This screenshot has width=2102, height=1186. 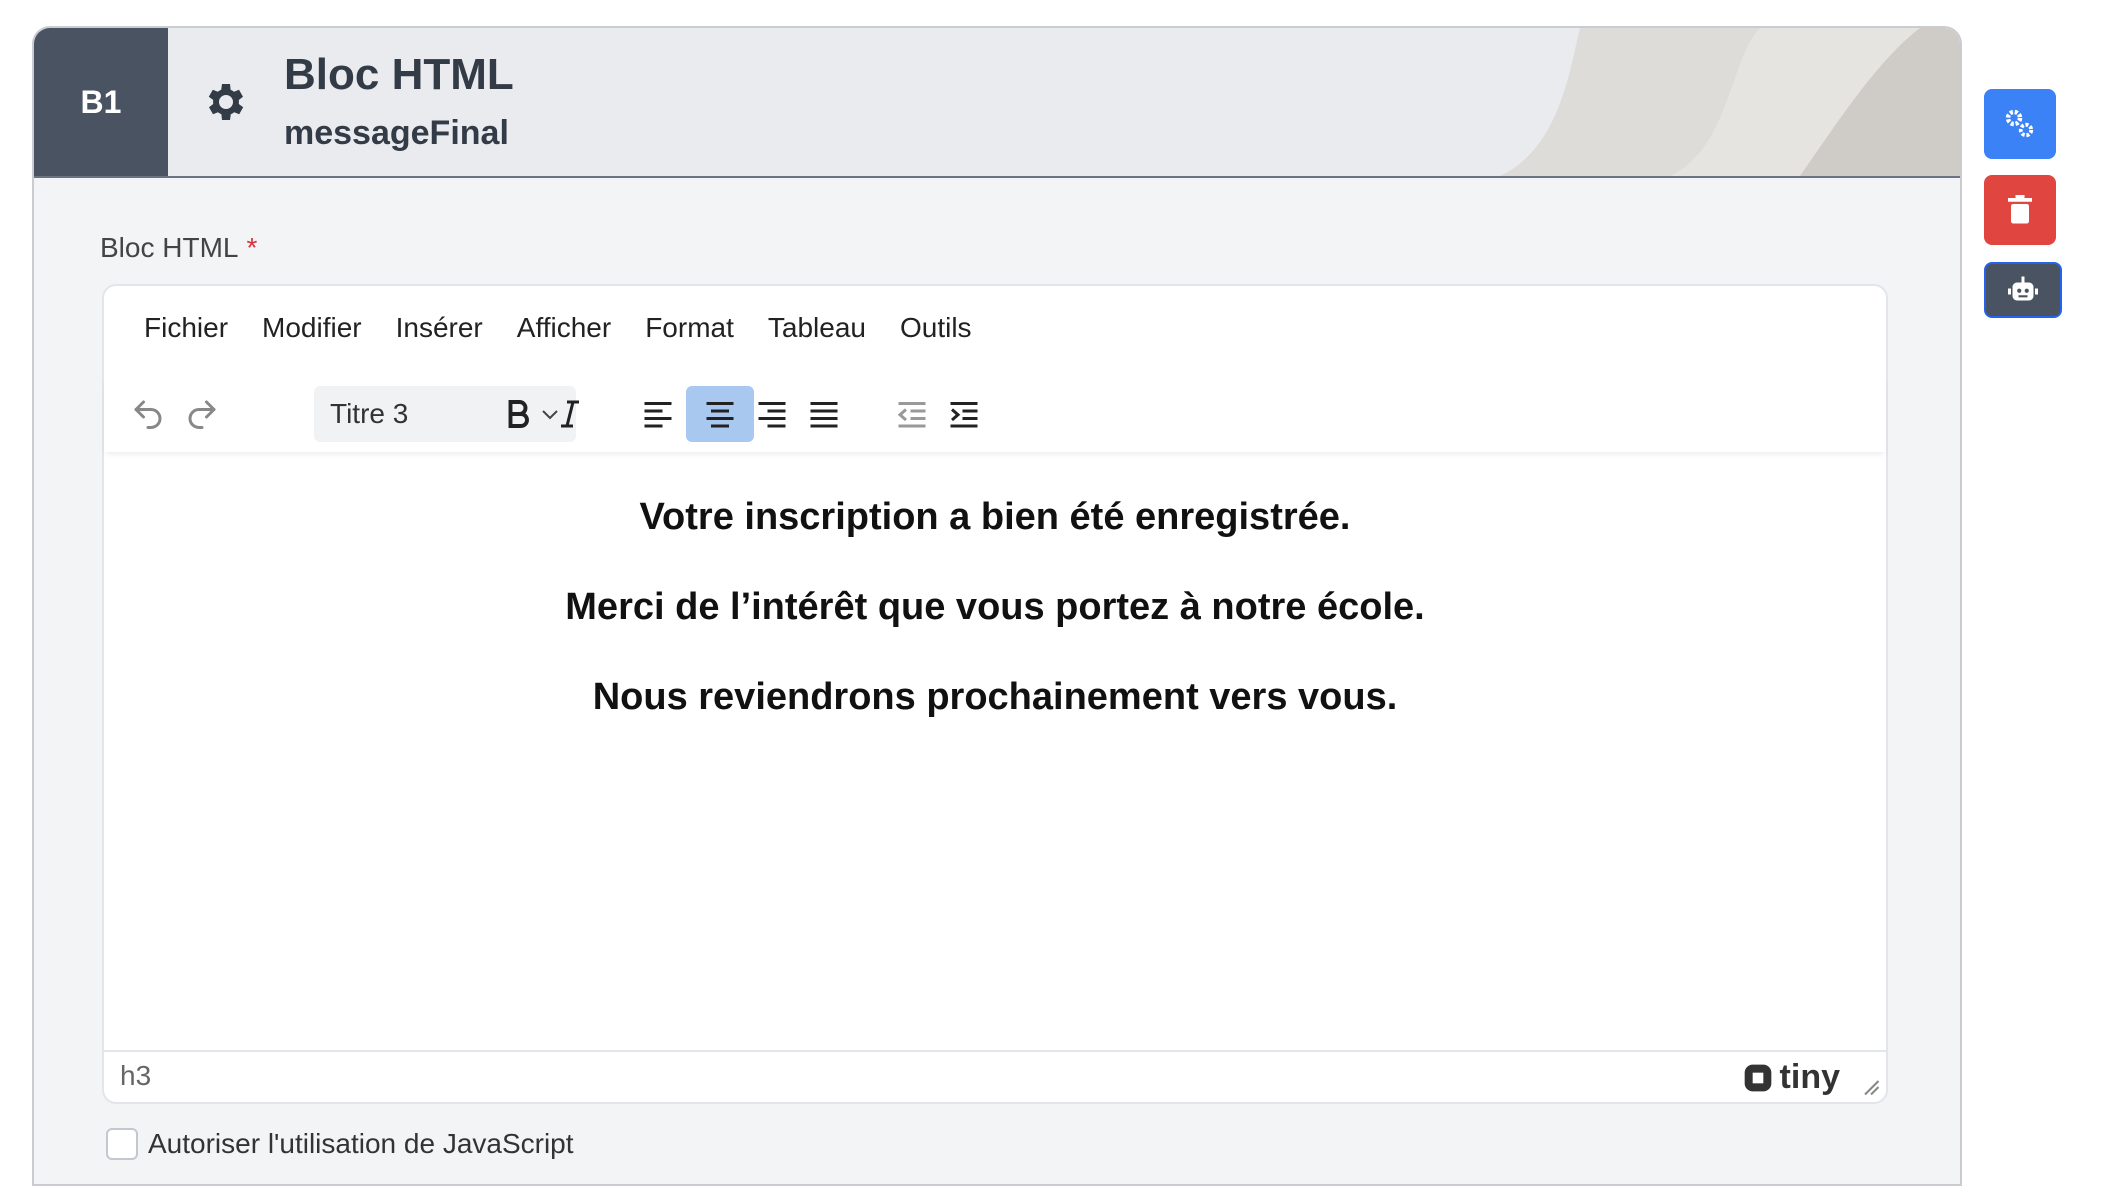 What do you see at coordinates (1809, 1077) in the screenshot?
I see `tiny-logo-text: tiny` at bounding box center [1809, 1077].